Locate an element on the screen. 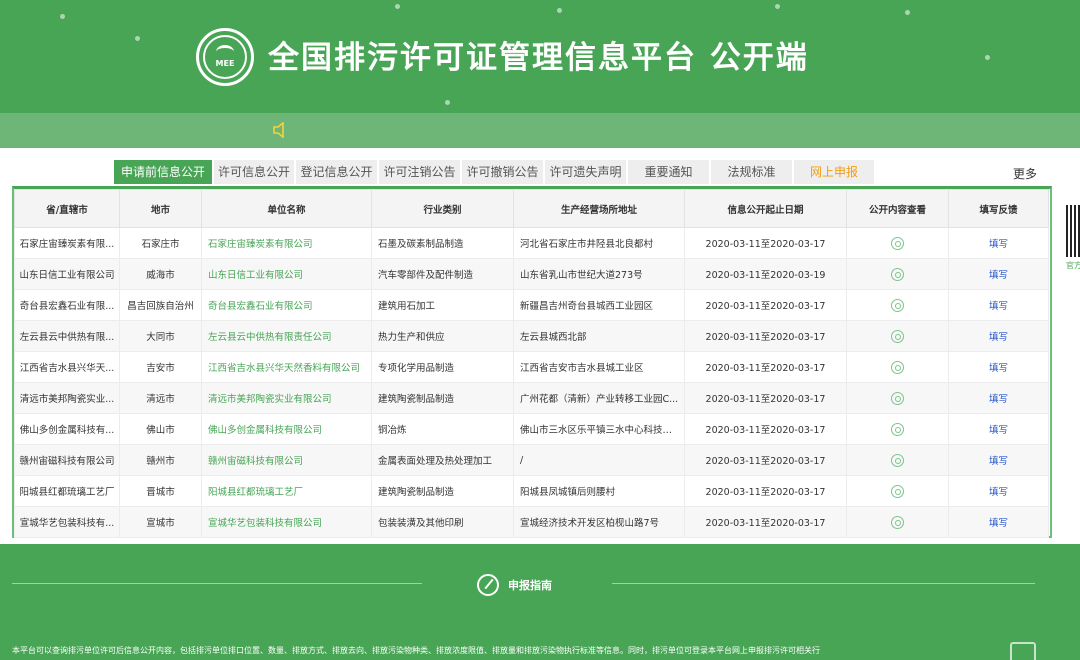 This screenshot has height=660, width=1080. tab-permit-cancellation-notice: 许可注销公告 is located at coordinates (419, 172).